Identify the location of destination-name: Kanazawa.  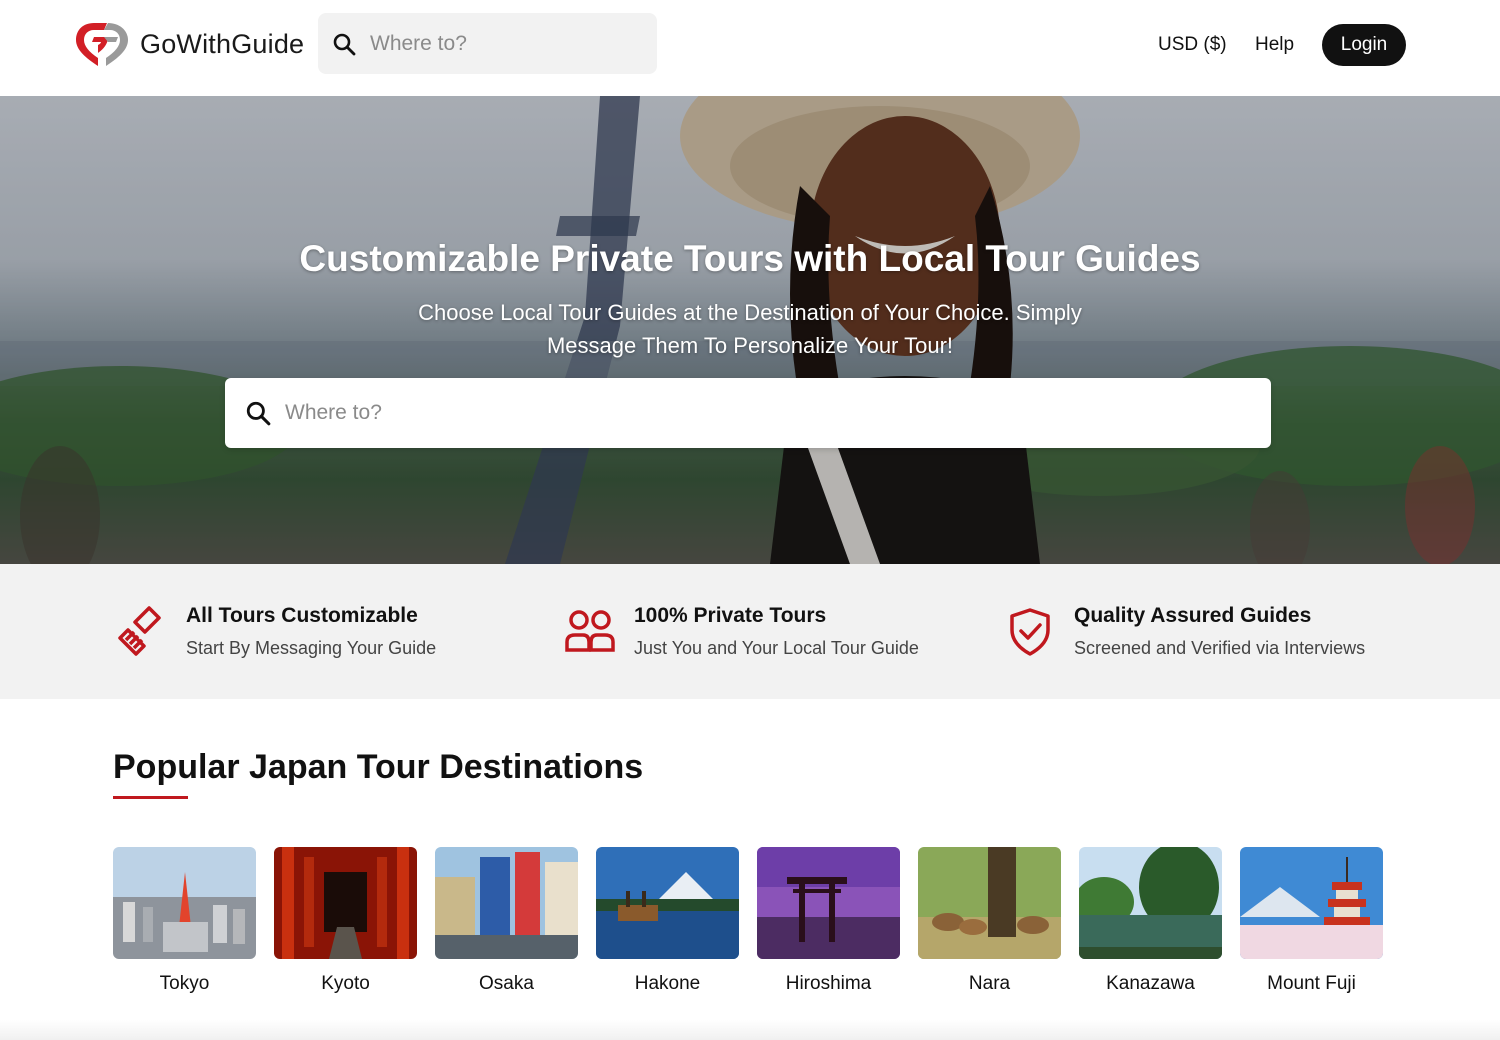
(1150, 983).